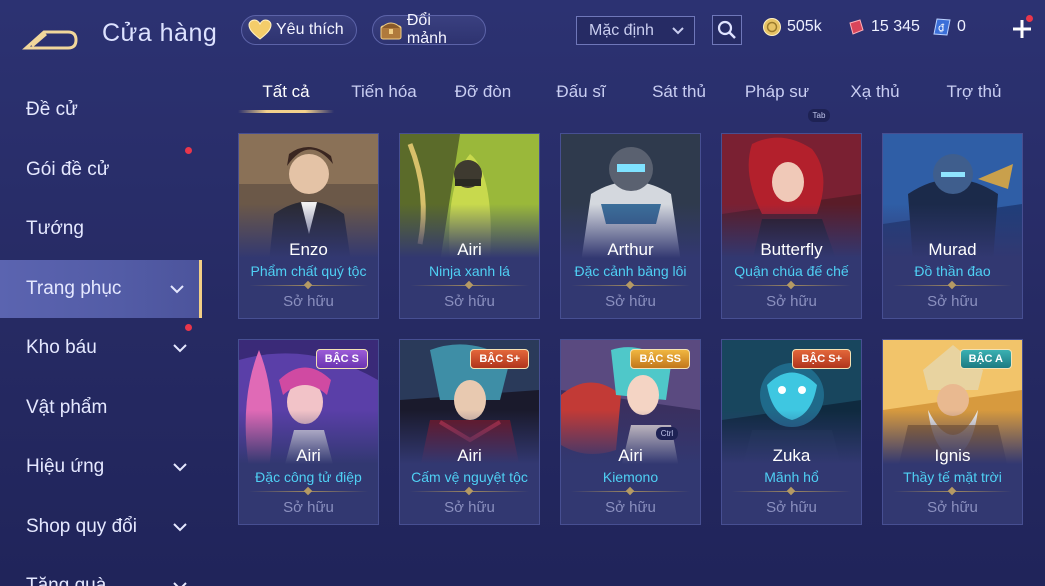  I want to click on voucher-icon: ₫, so click(942, 27).